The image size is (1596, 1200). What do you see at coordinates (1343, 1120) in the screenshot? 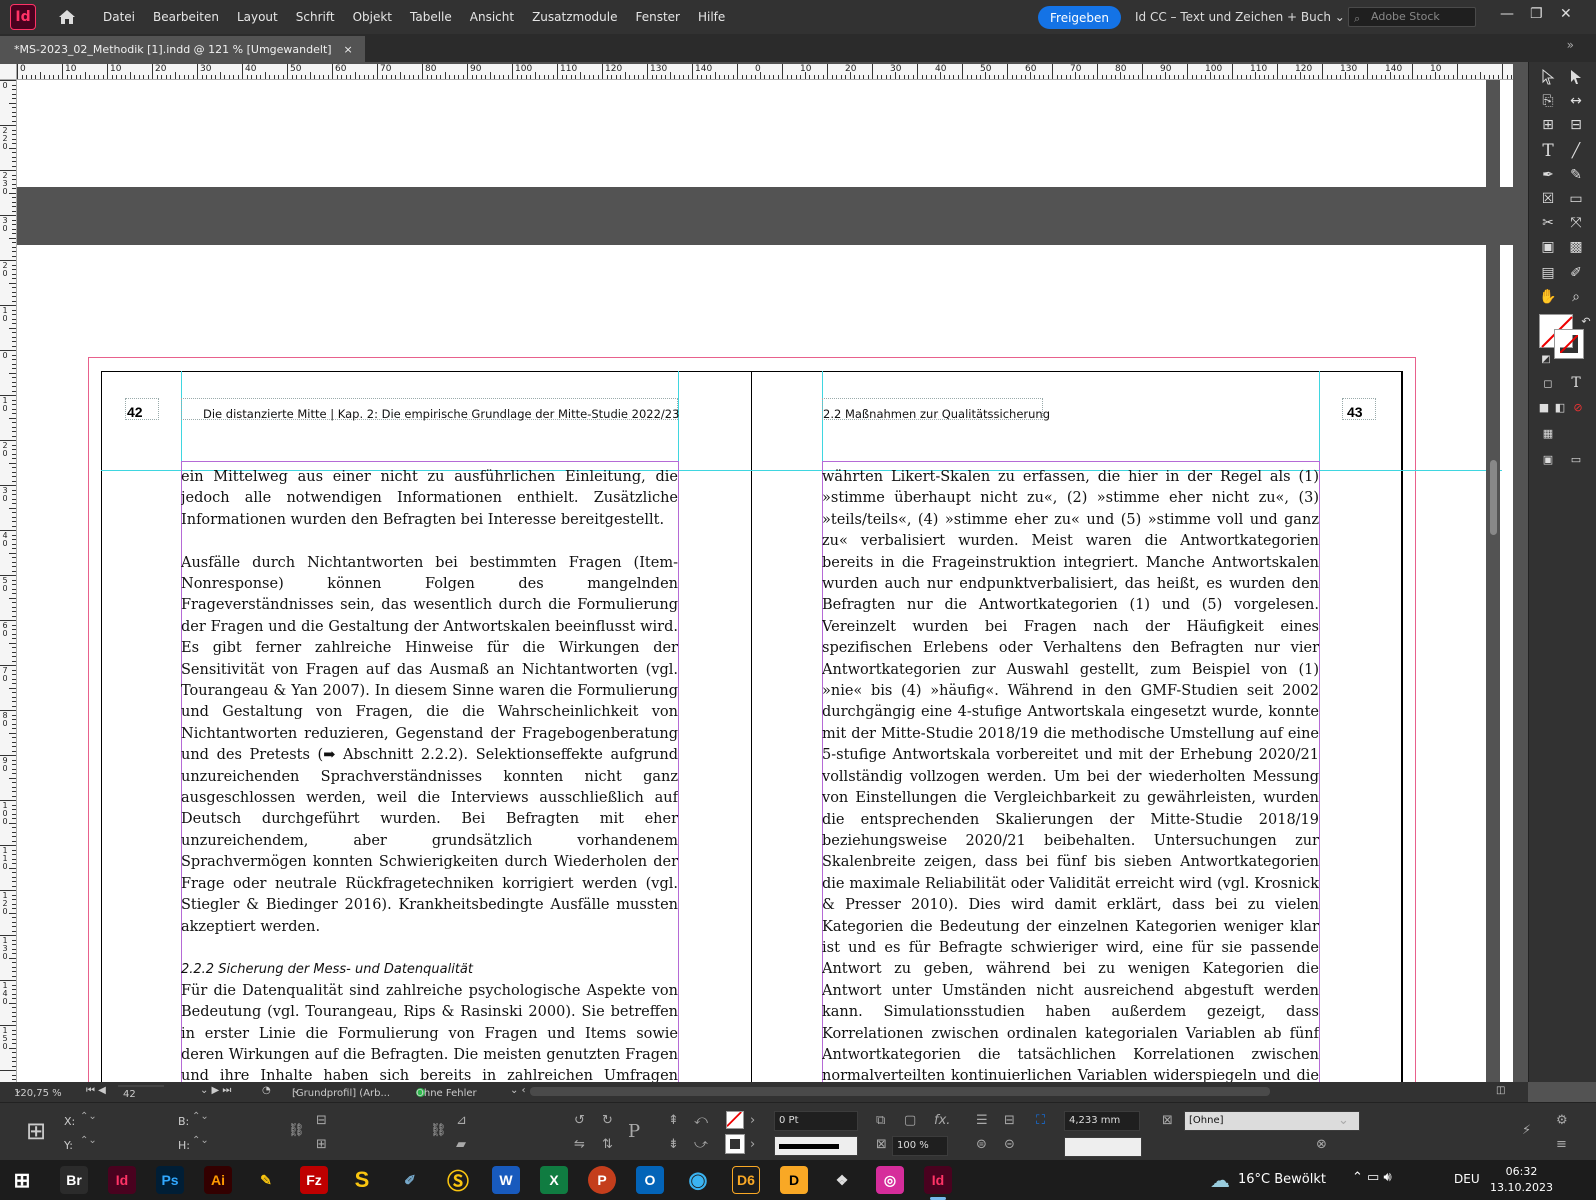
I see `object-style-dropdown-icon: ⌄` at bounding box center [1343, 1120].